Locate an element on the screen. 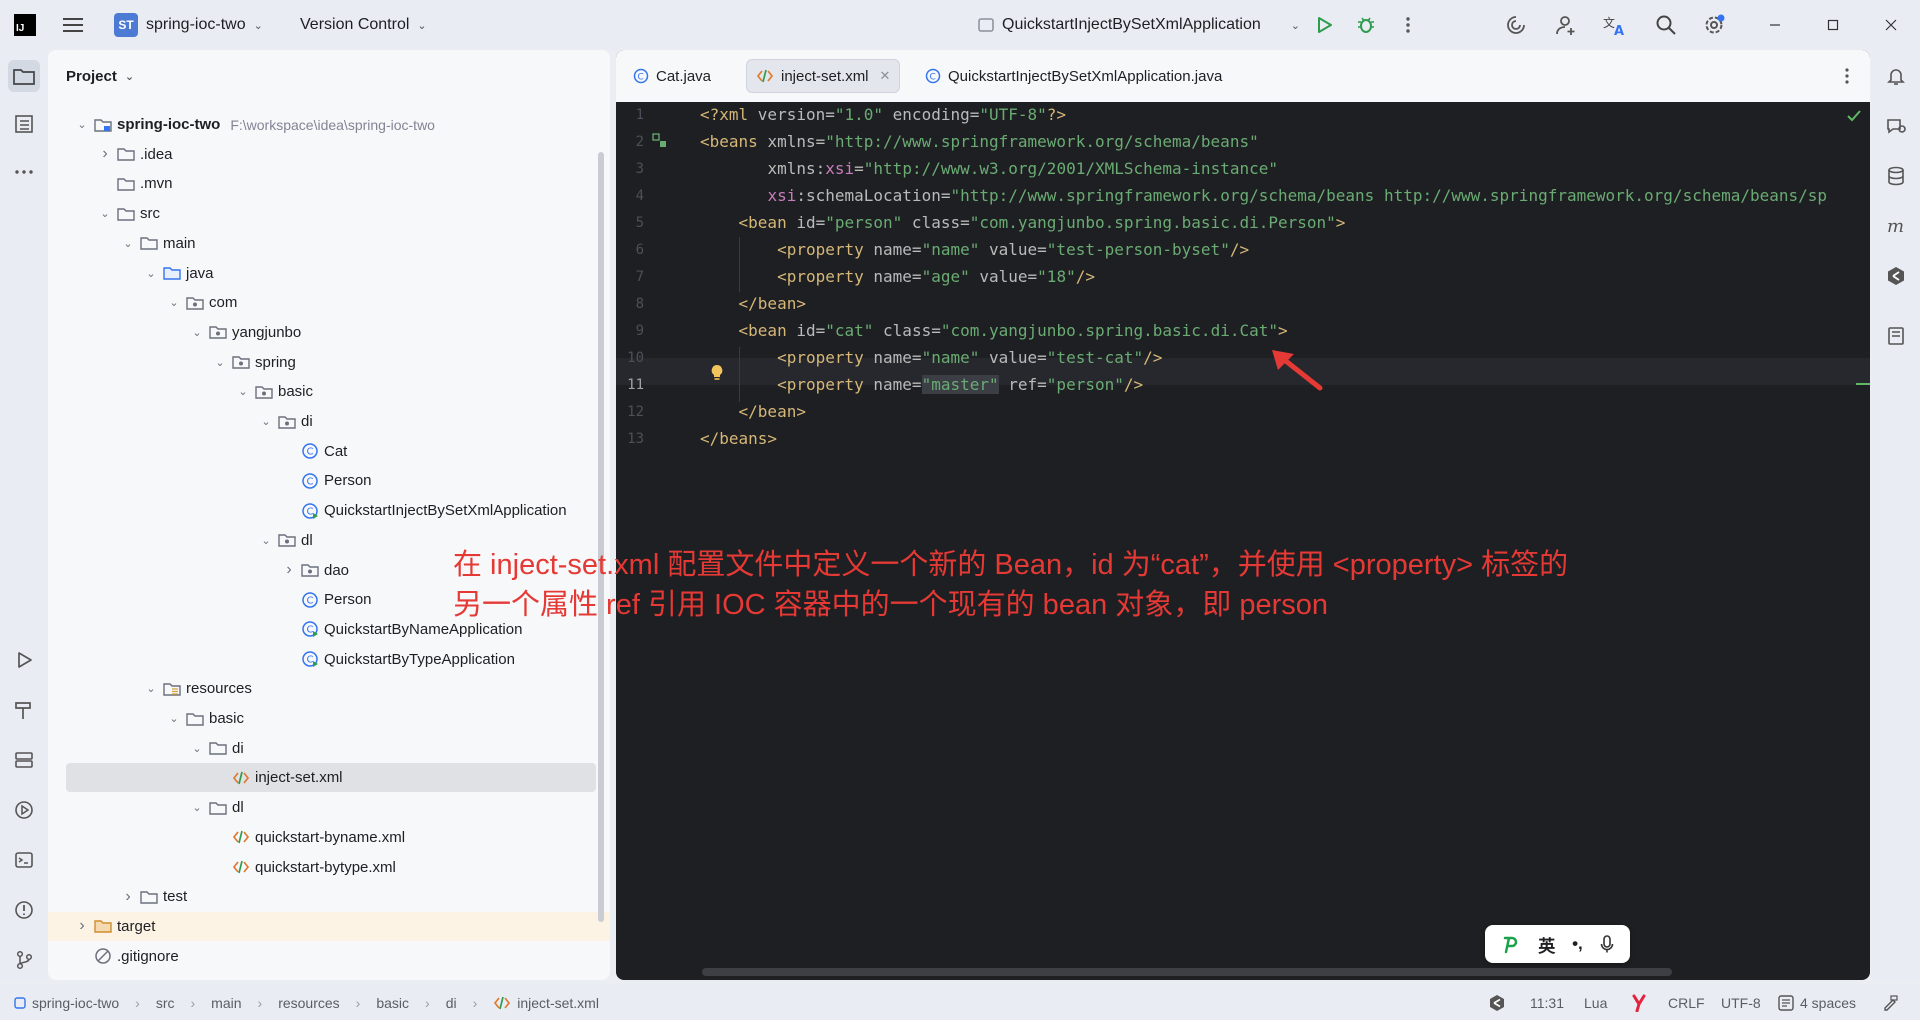  git-tool-button is located at coordinates (24, 960).